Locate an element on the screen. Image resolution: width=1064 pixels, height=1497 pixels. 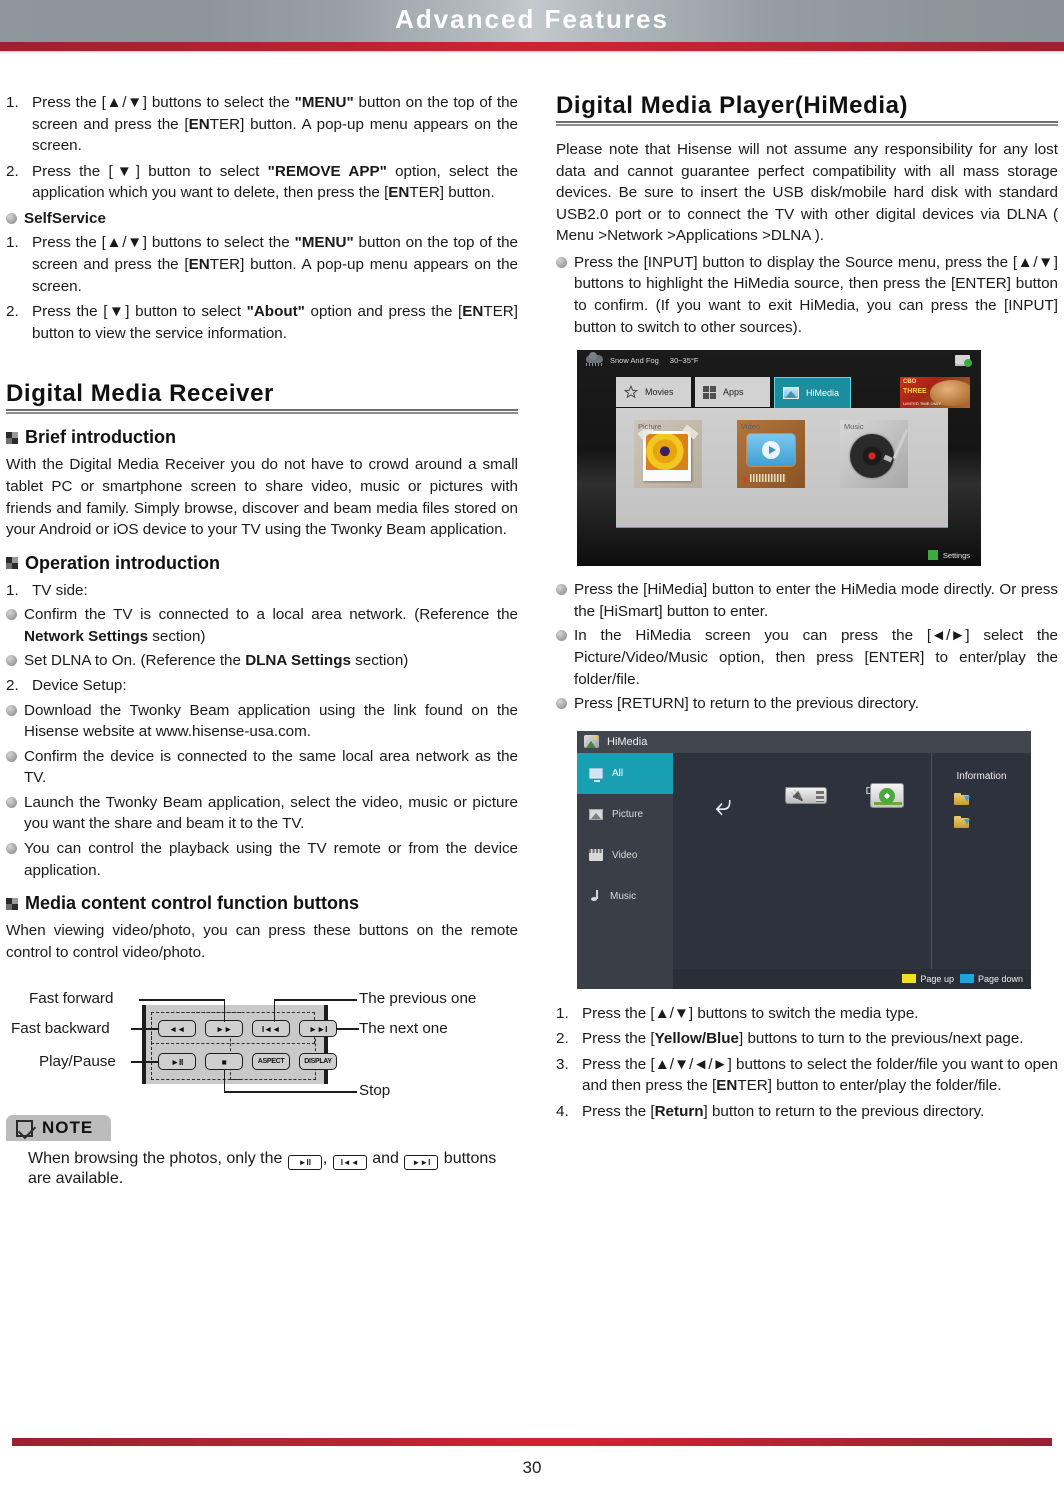
label-fast-backward: Fast backward is located at coordinates (60, 1029).